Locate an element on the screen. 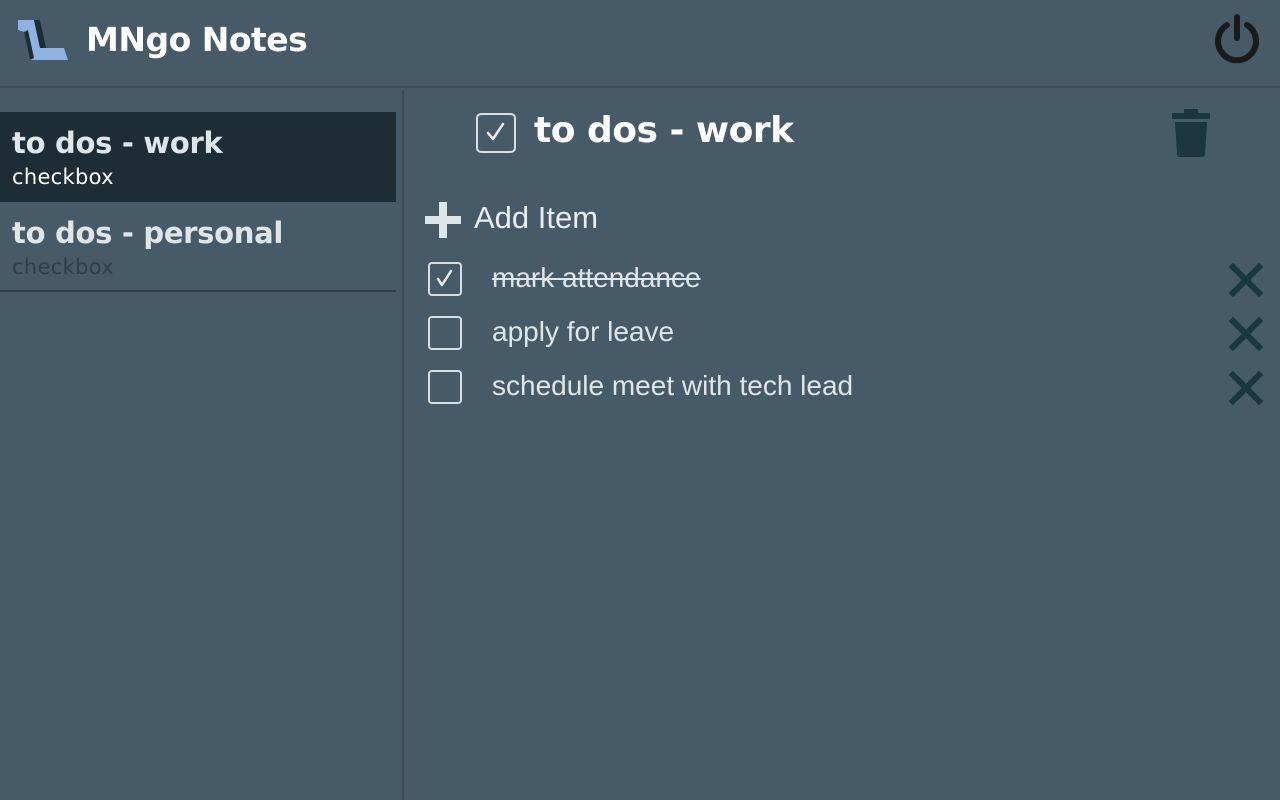 Image resolution: width=1280 pixels, height=800 pixels. trash-icon is located at coordinates (1191, 133).